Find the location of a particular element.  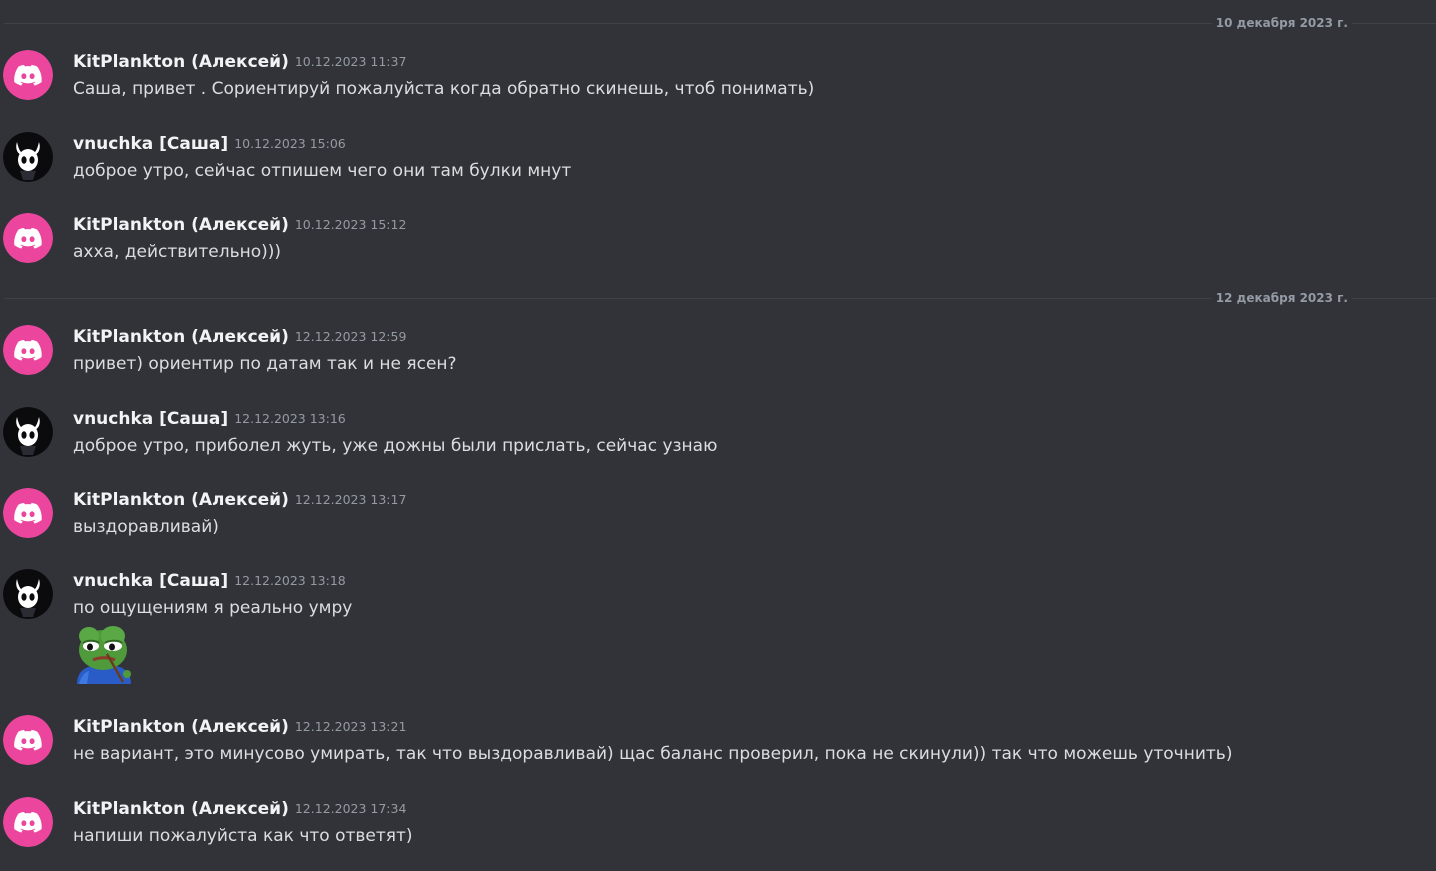

date-divider-label: 10 декабря 2023 г. is located at coordinates (1281, 23).